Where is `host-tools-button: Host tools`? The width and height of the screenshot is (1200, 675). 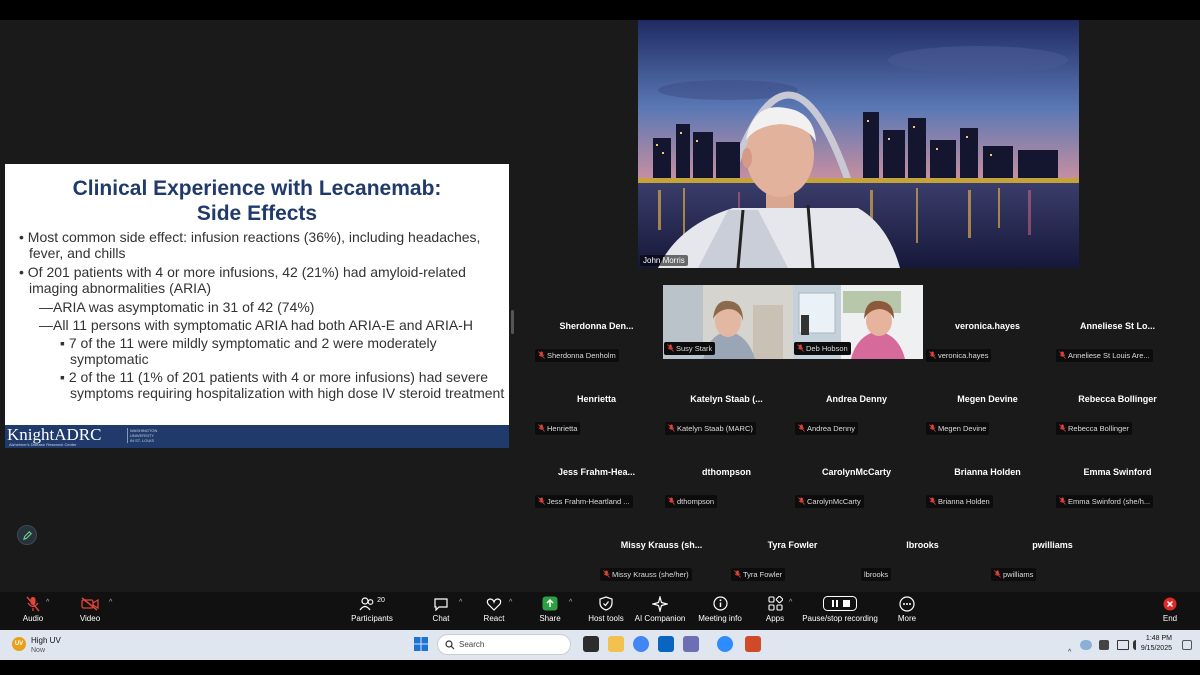 host-tools-button: Host tools is located at coordinates (606, 609).